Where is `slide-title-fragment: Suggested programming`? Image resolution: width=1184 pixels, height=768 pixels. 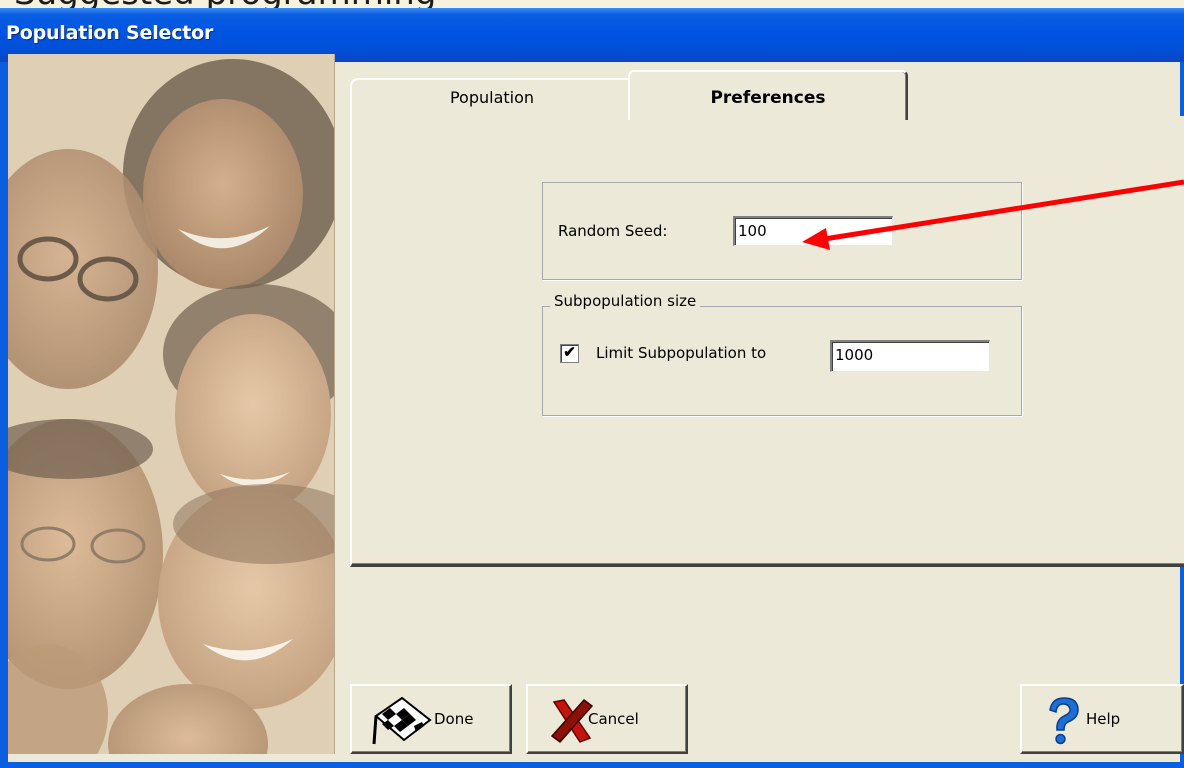
slide-title-fragment: Suggested programming is located at coordinates (225, 5).